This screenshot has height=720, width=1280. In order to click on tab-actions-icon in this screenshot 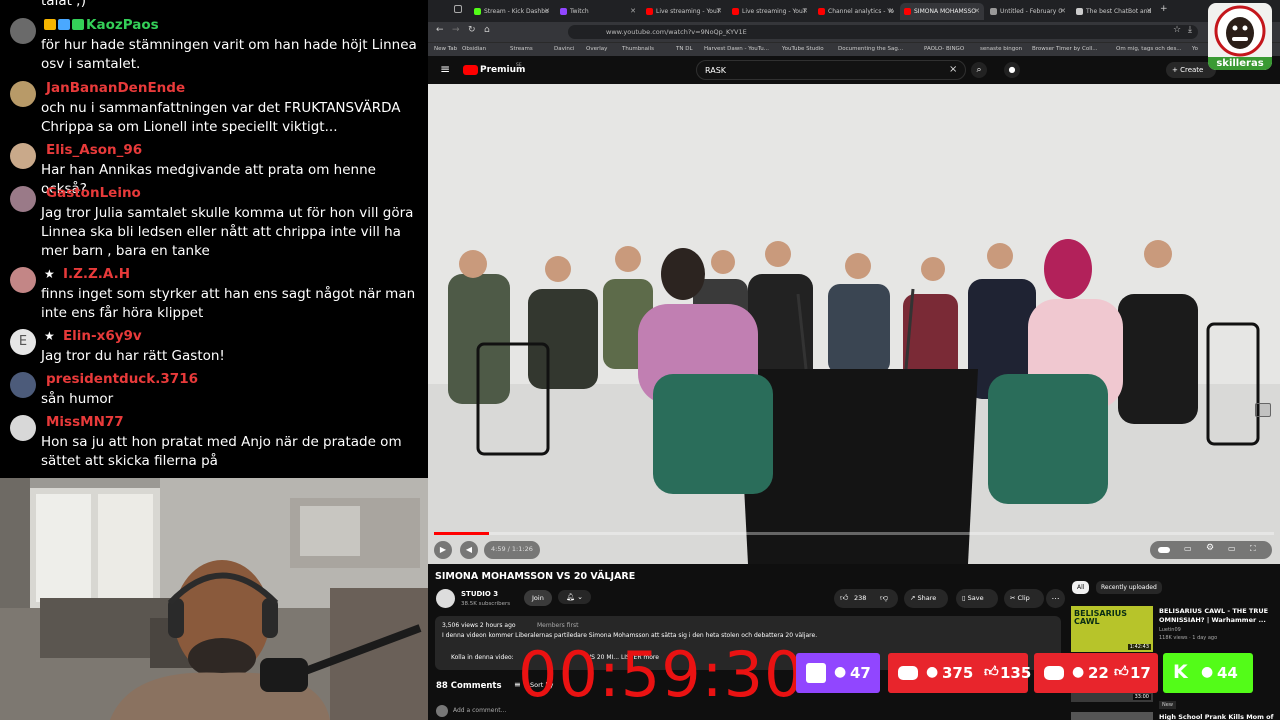, I will do `click(458, 9)`.